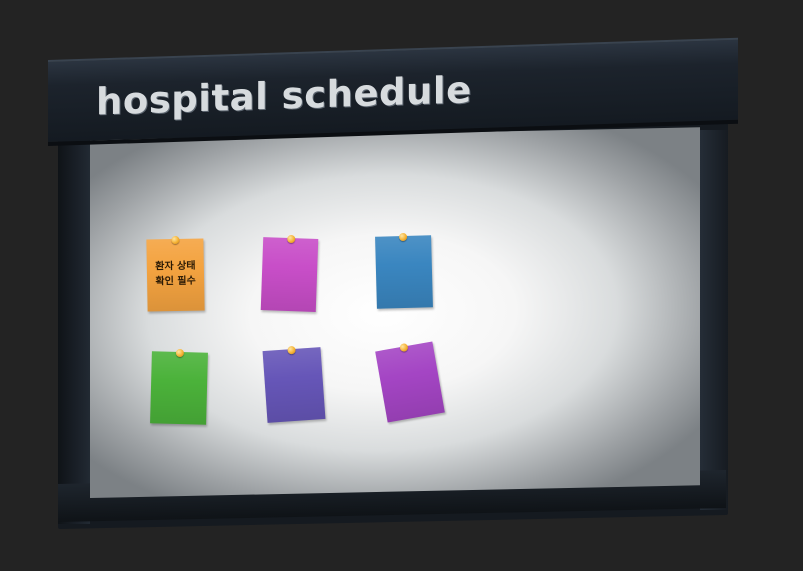 The height and width of the screenshot is (571, 803). Describe the element at coordinates (294, 384) in the screenshot. I see `sticky-note-indigo` at that location.